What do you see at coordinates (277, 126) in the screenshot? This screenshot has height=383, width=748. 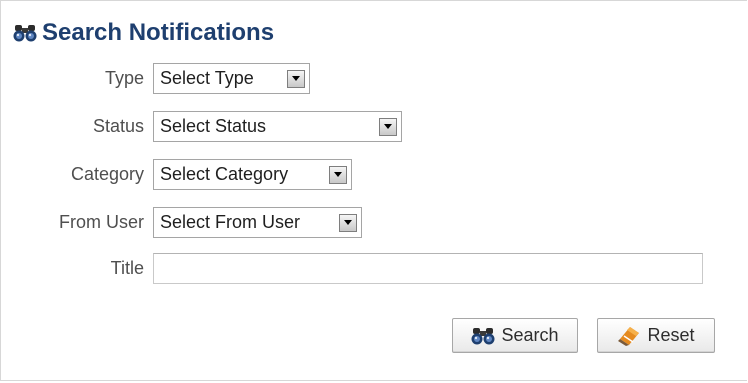 I see `status-select: Select Status` at bounding box center [277, 126].